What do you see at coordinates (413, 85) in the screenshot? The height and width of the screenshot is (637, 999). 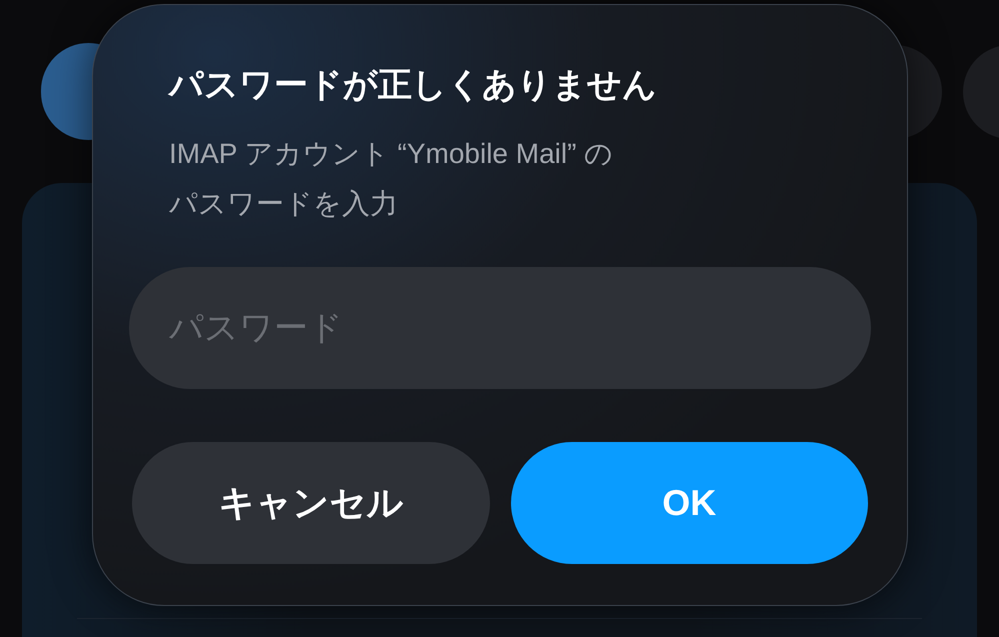 I see `dialog-title: パスワードが正しくありません` at bounding box center [413, 85].